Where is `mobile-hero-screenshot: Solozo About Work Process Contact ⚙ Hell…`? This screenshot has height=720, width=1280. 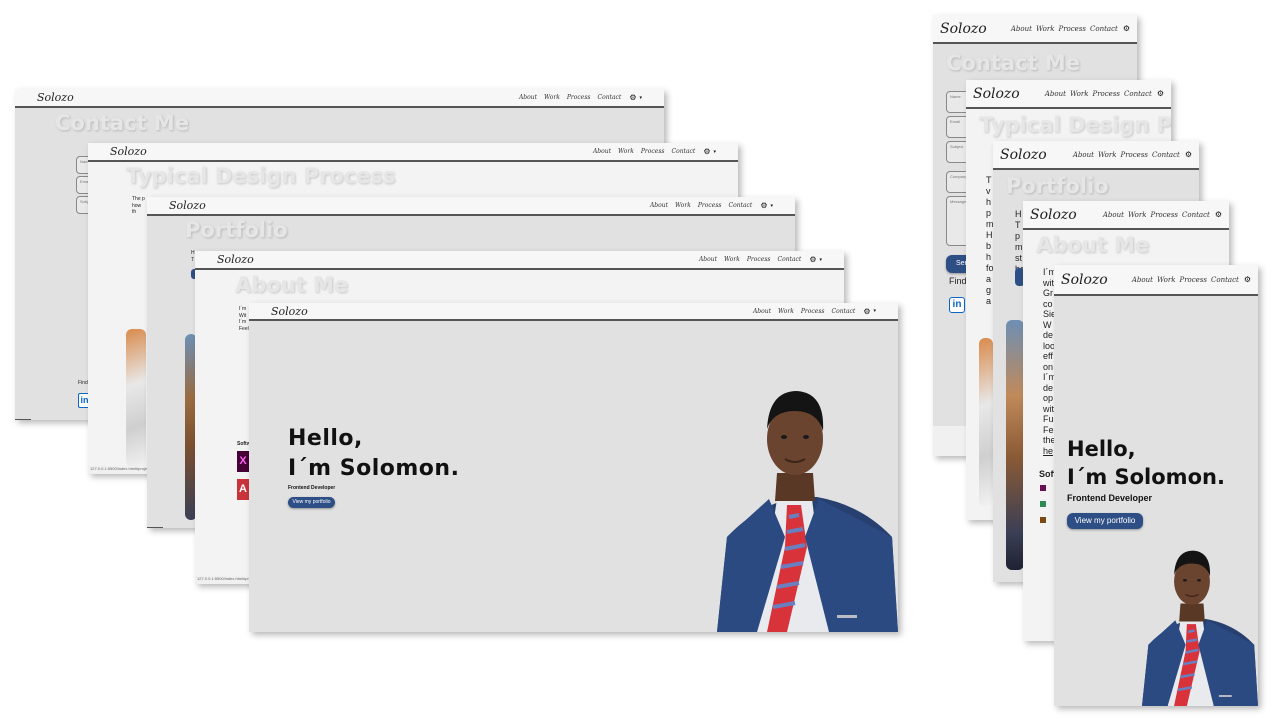
mobile-hero-screenshot: Solozo About Work Process Contact ⚙ Hell… is located at coordinates (1156, 485).